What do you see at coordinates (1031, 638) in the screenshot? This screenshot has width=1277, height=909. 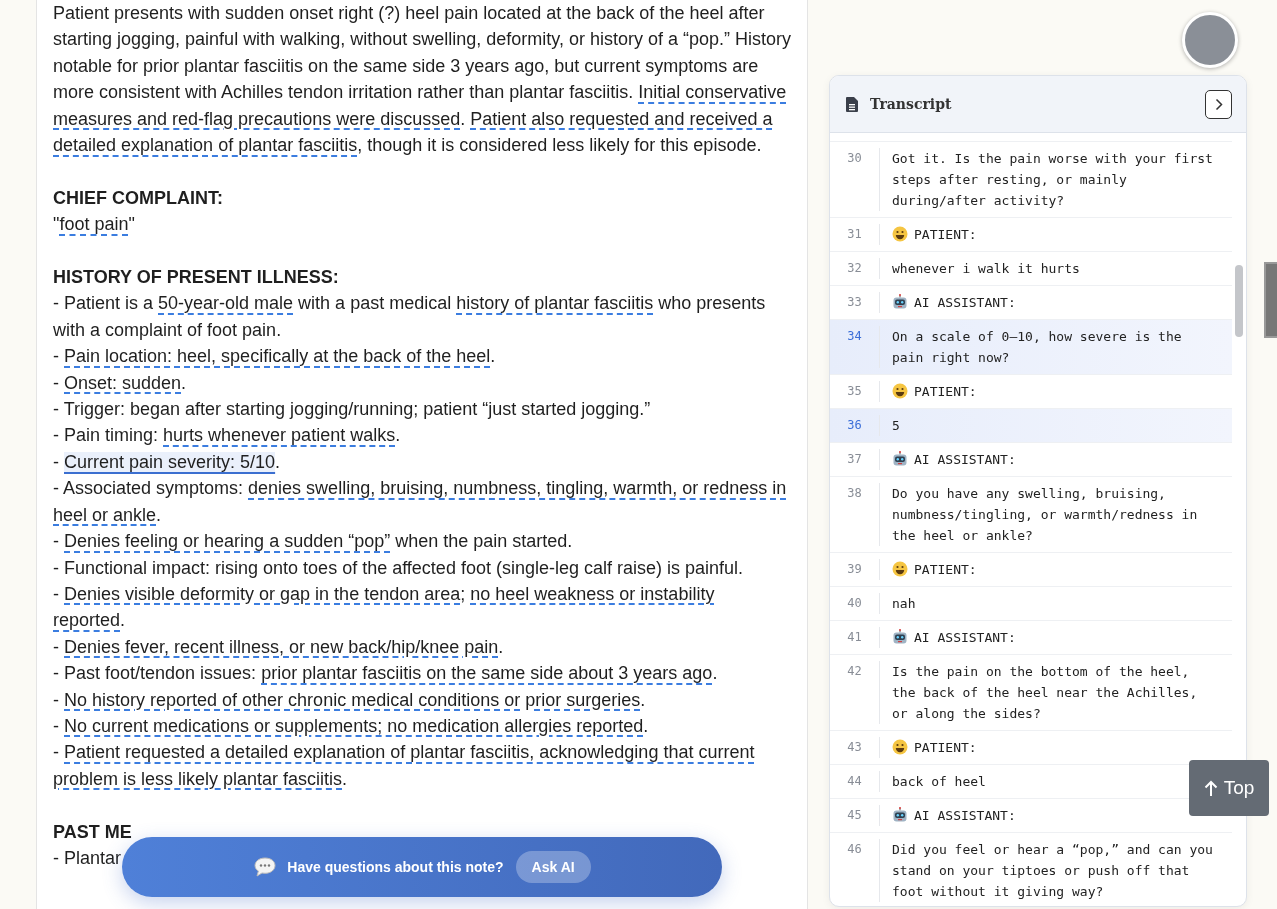 I see `transcript-row: 41 AI ASSISTANT:` at bounding box center [1031, 638].